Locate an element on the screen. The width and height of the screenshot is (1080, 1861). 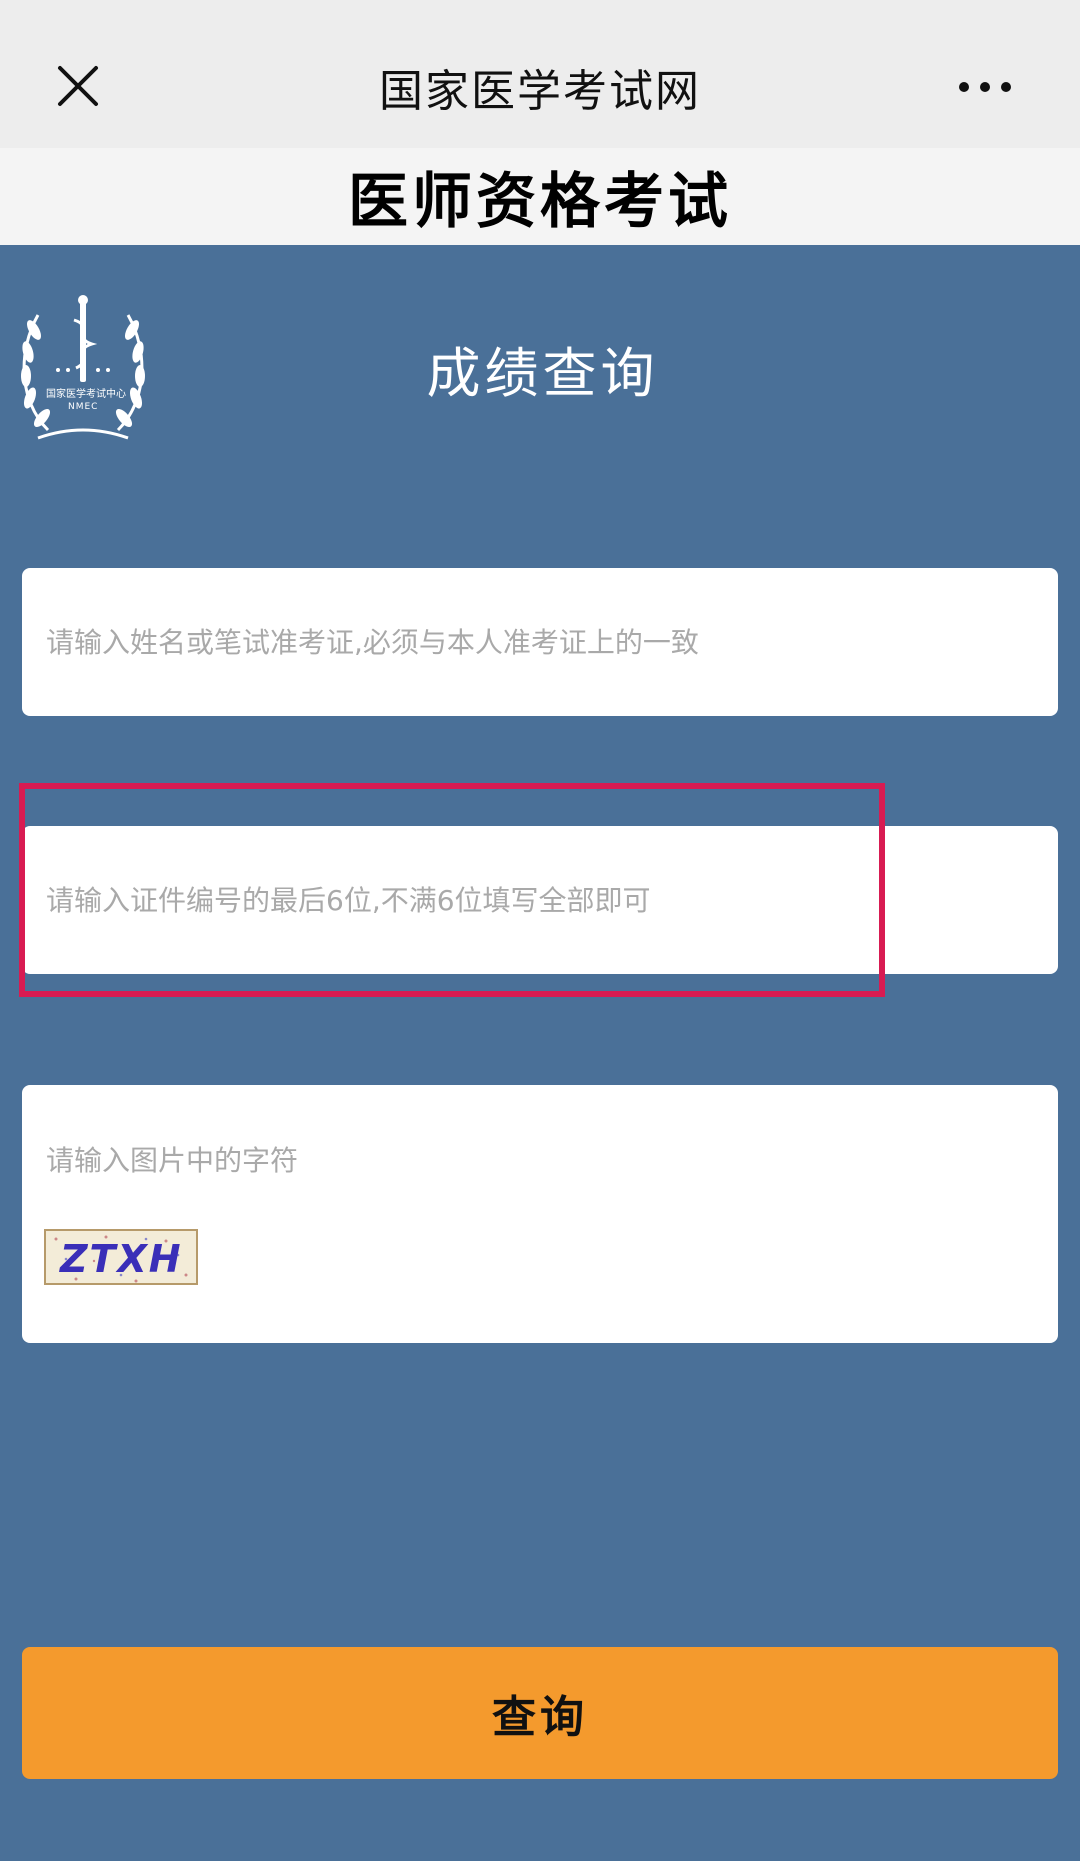
navigation-bar: 国家医学考试网 is located at coordinates (540, 74).